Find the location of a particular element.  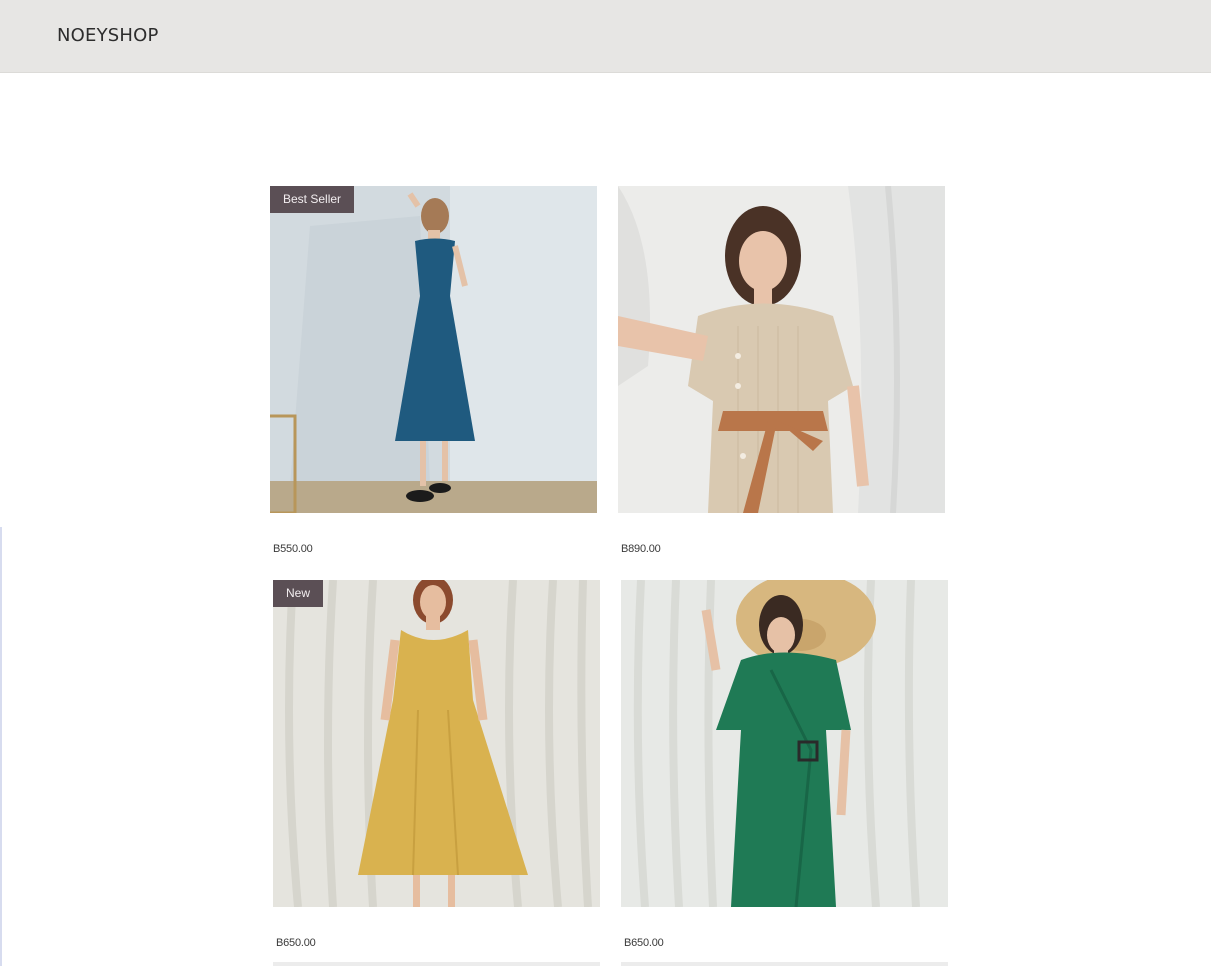

brand-logo: NOEYSHOP is located at coordinates (108, 35).